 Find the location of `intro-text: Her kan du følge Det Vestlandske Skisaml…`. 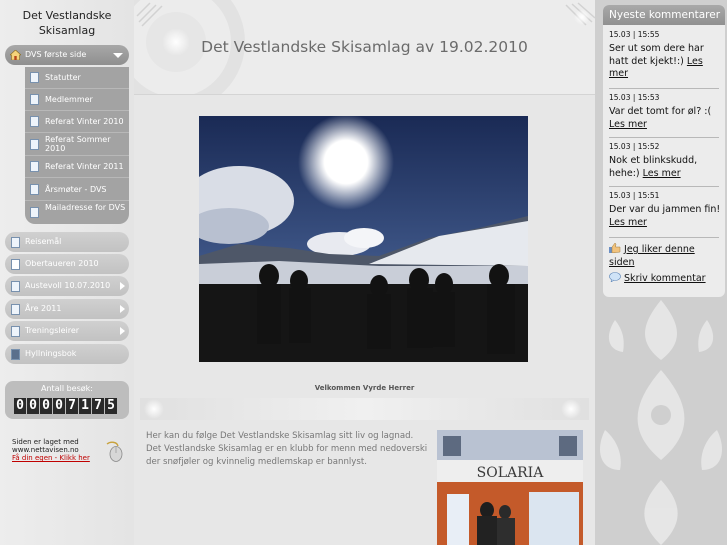

intro-text: Her kan du følge Det Vestlandske Skisaml… is located at coordinates (287, 449).